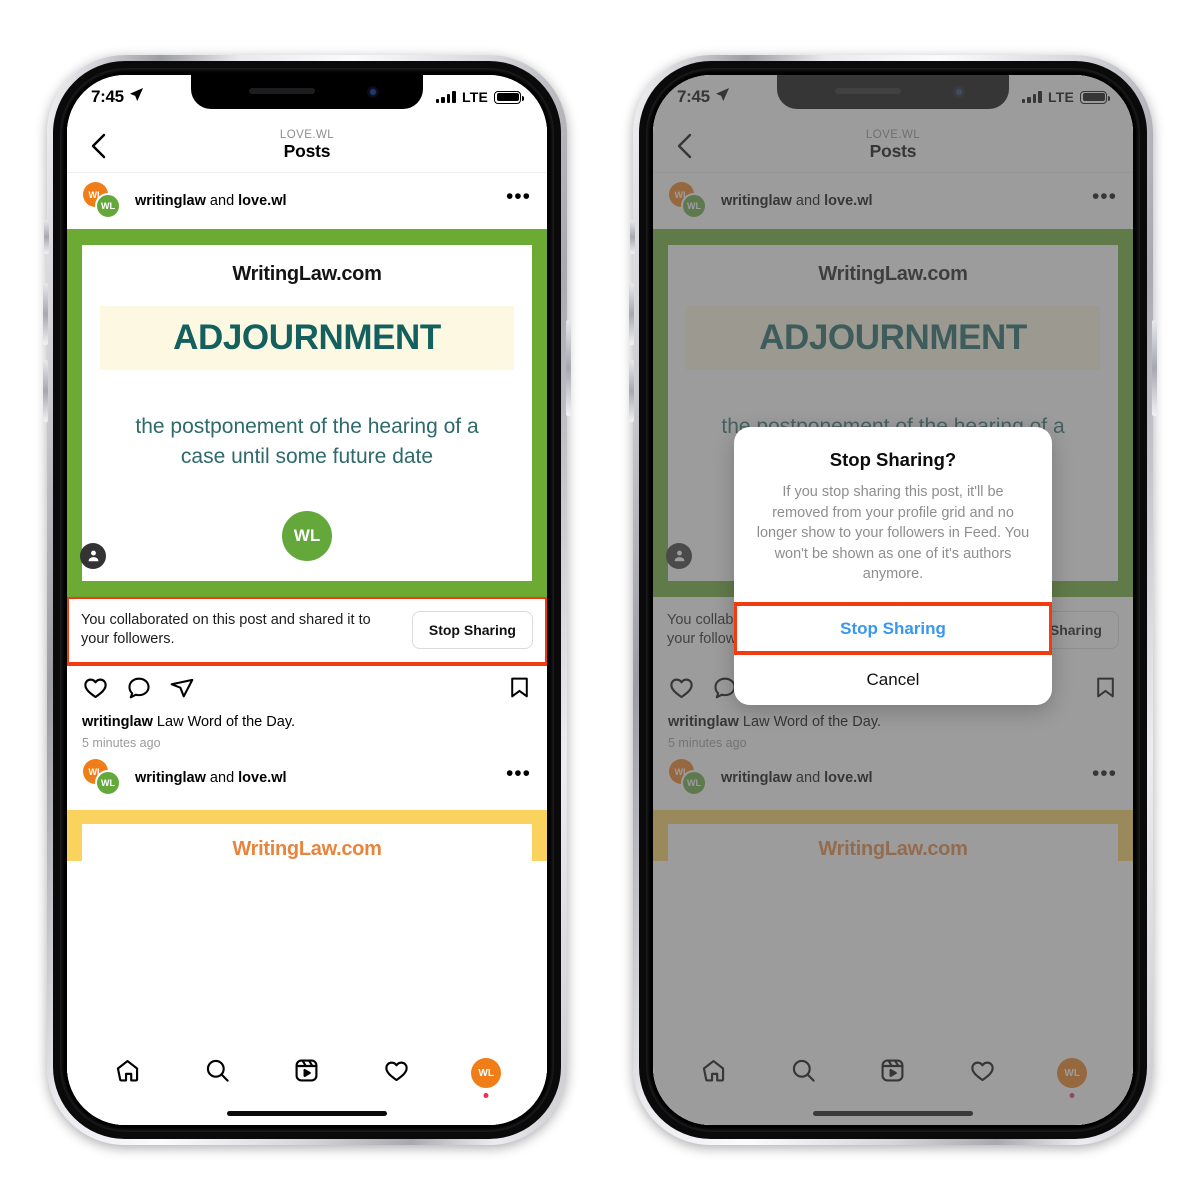 Image resolution: width=1200 pixels, height=1200 pixels. Describe the element at coordinates (139, 690) in the screenshot. I see `comment-bubble-icon` at that location.